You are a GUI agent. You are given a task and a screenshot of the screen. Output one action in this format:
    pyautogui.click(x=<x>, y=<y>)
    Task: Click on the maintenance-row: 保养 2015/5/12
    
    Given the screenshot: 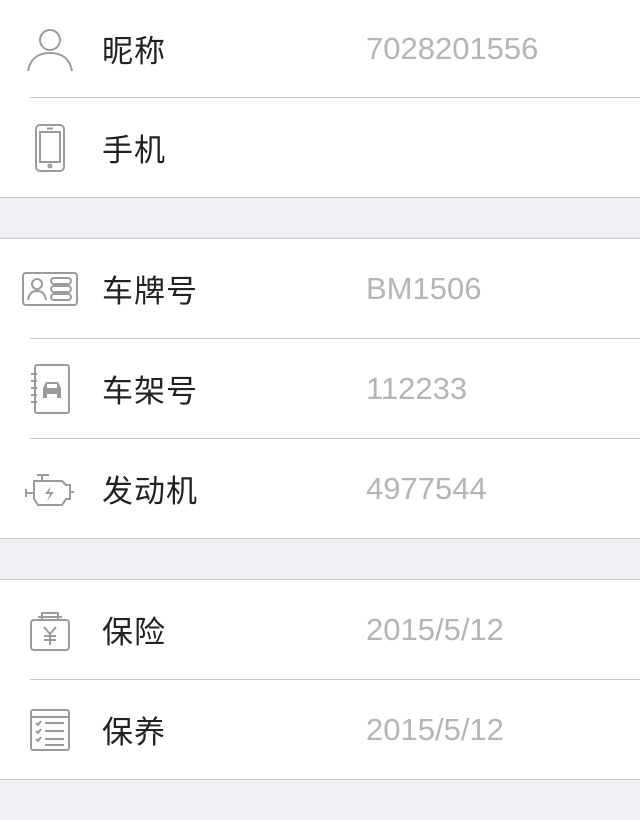 What is the action you would take?
    pyautogui.click(x=320, y=729)
    